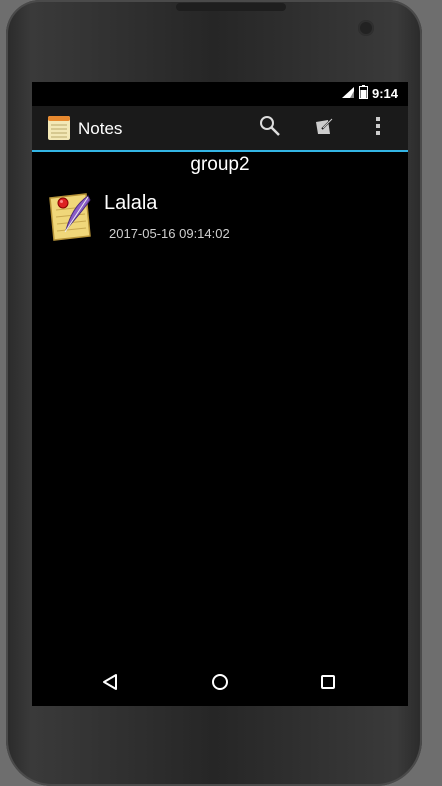 This screenshot has width=442, height=786. I want to click on navigation-bar, so click(220, 683).